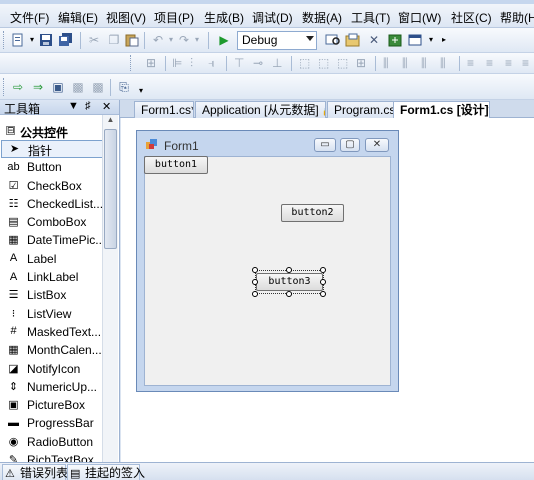 The image size is (534, 480). I want to click on same-height-icon: ⬚, so click(323, 63).